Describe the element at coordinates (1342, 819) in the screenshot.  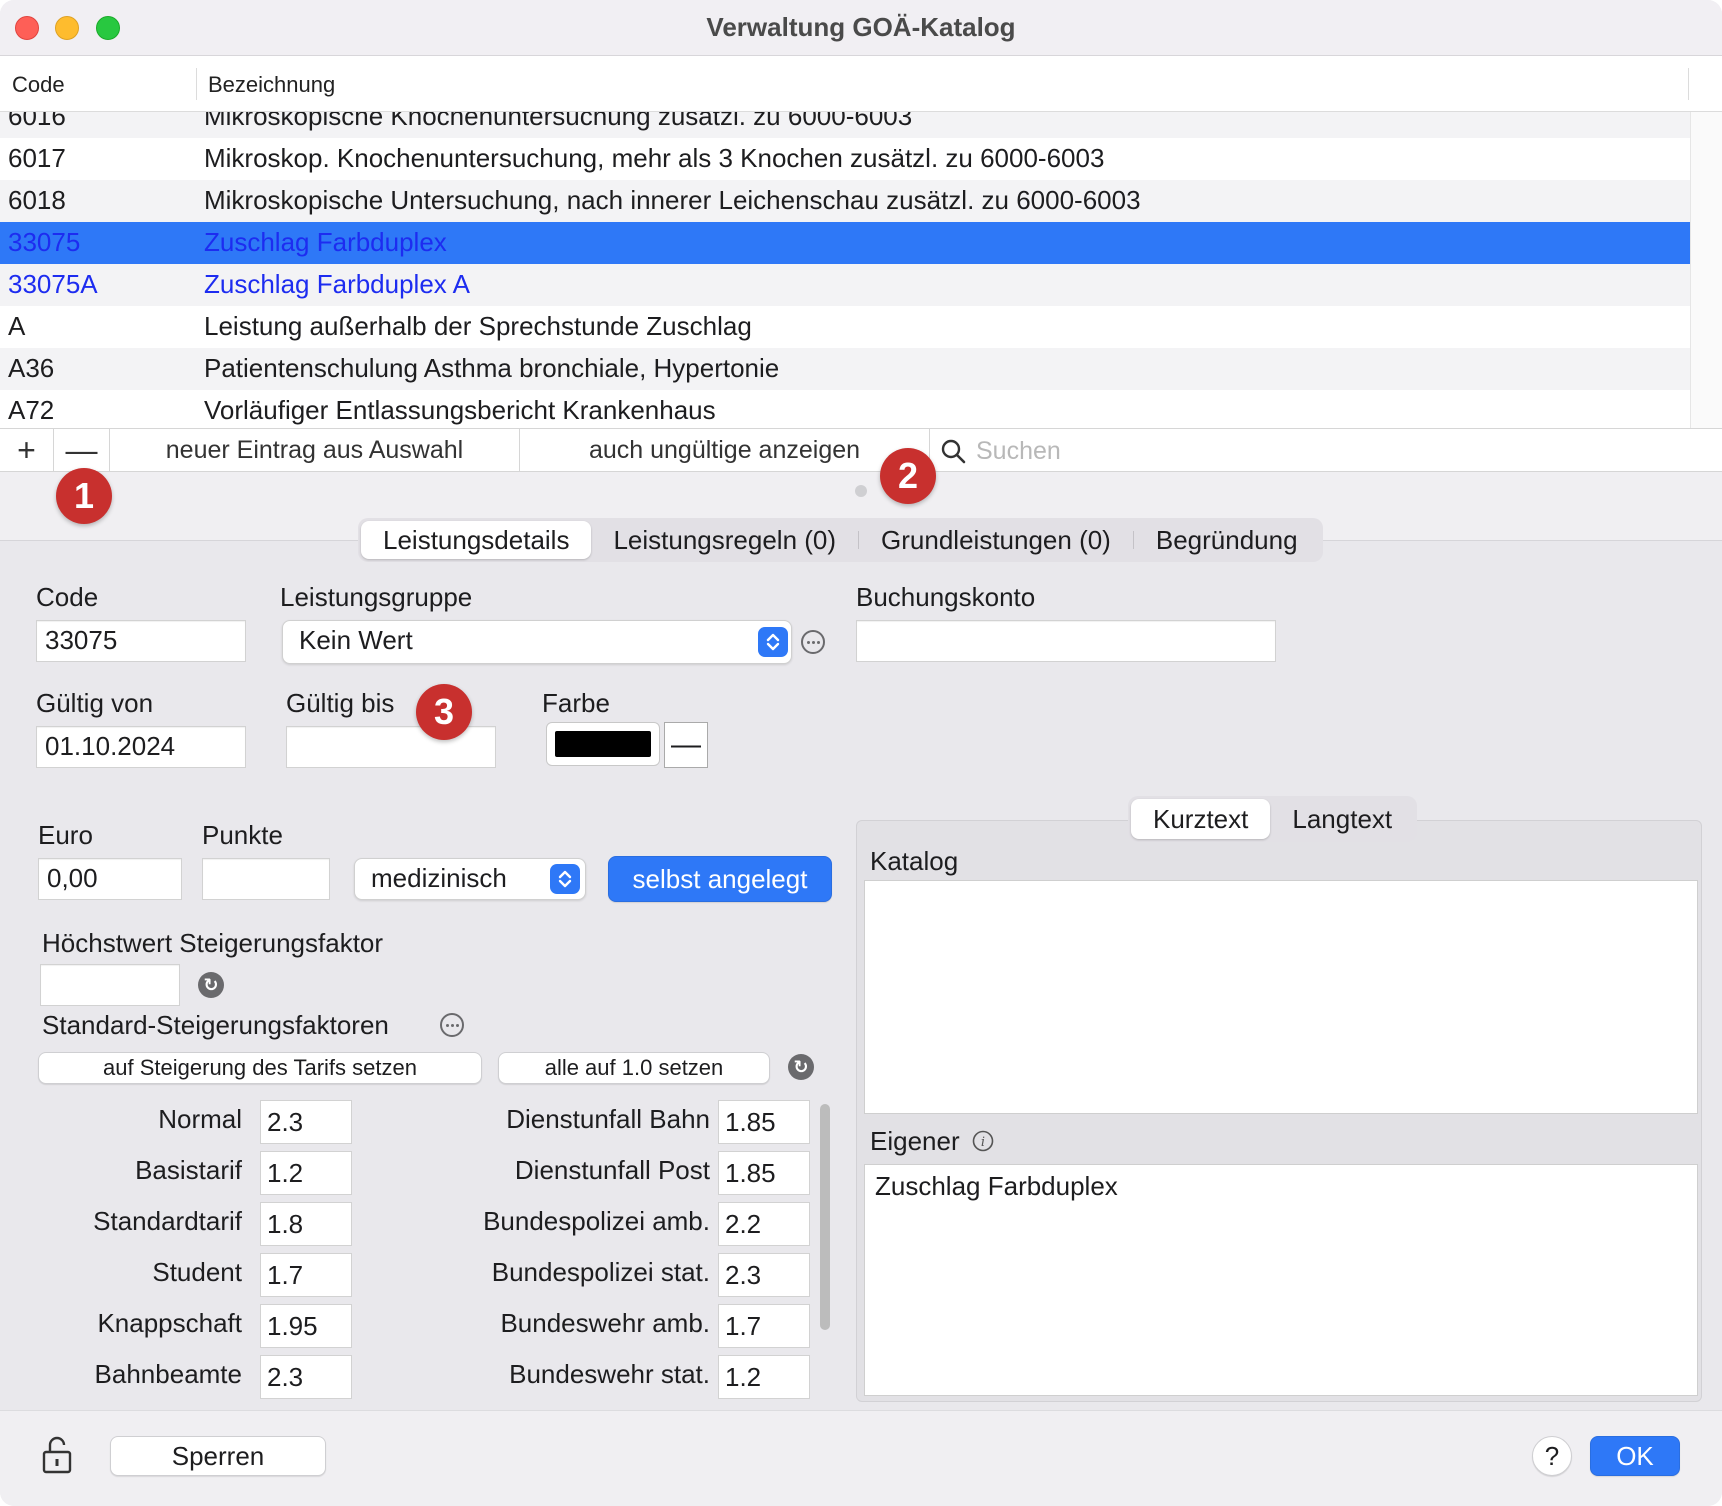
I see `tab-langtext: Langtext` at that location.